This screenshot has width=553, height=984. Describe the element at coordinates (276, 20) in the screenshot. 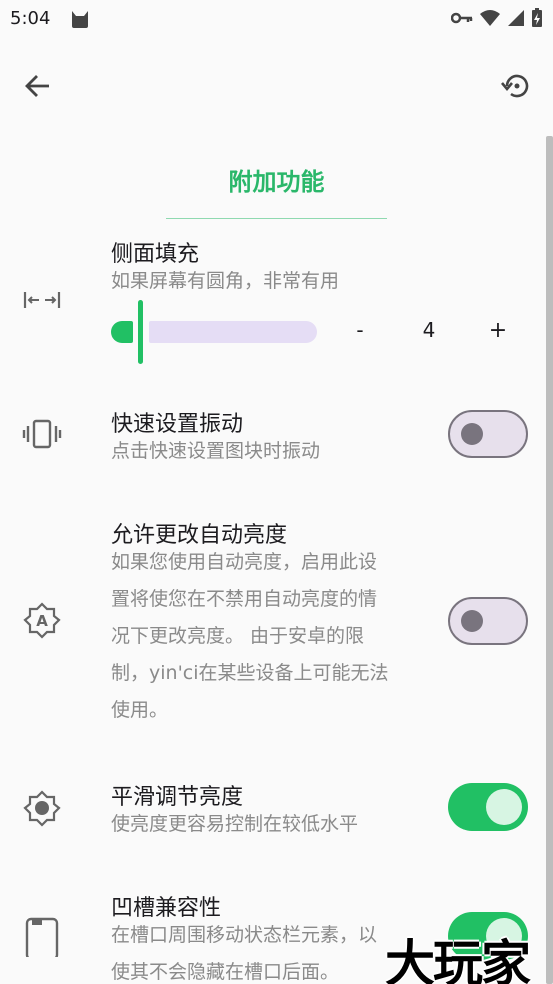

I see `status-bar: 5:04` at that location.